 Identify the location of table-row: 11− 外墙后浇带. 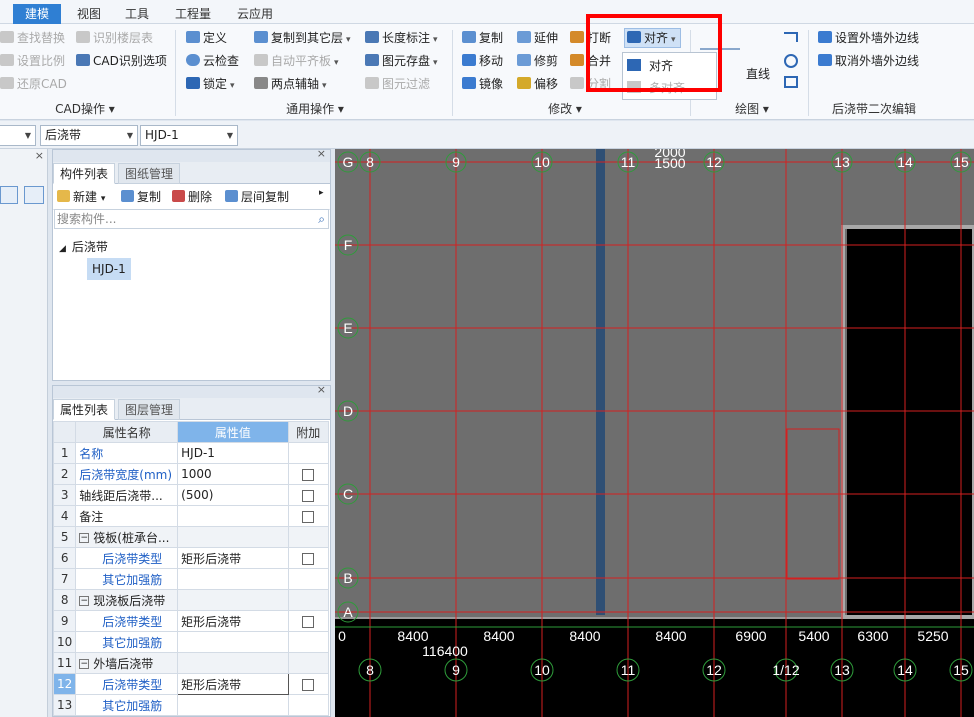
(191, 663).